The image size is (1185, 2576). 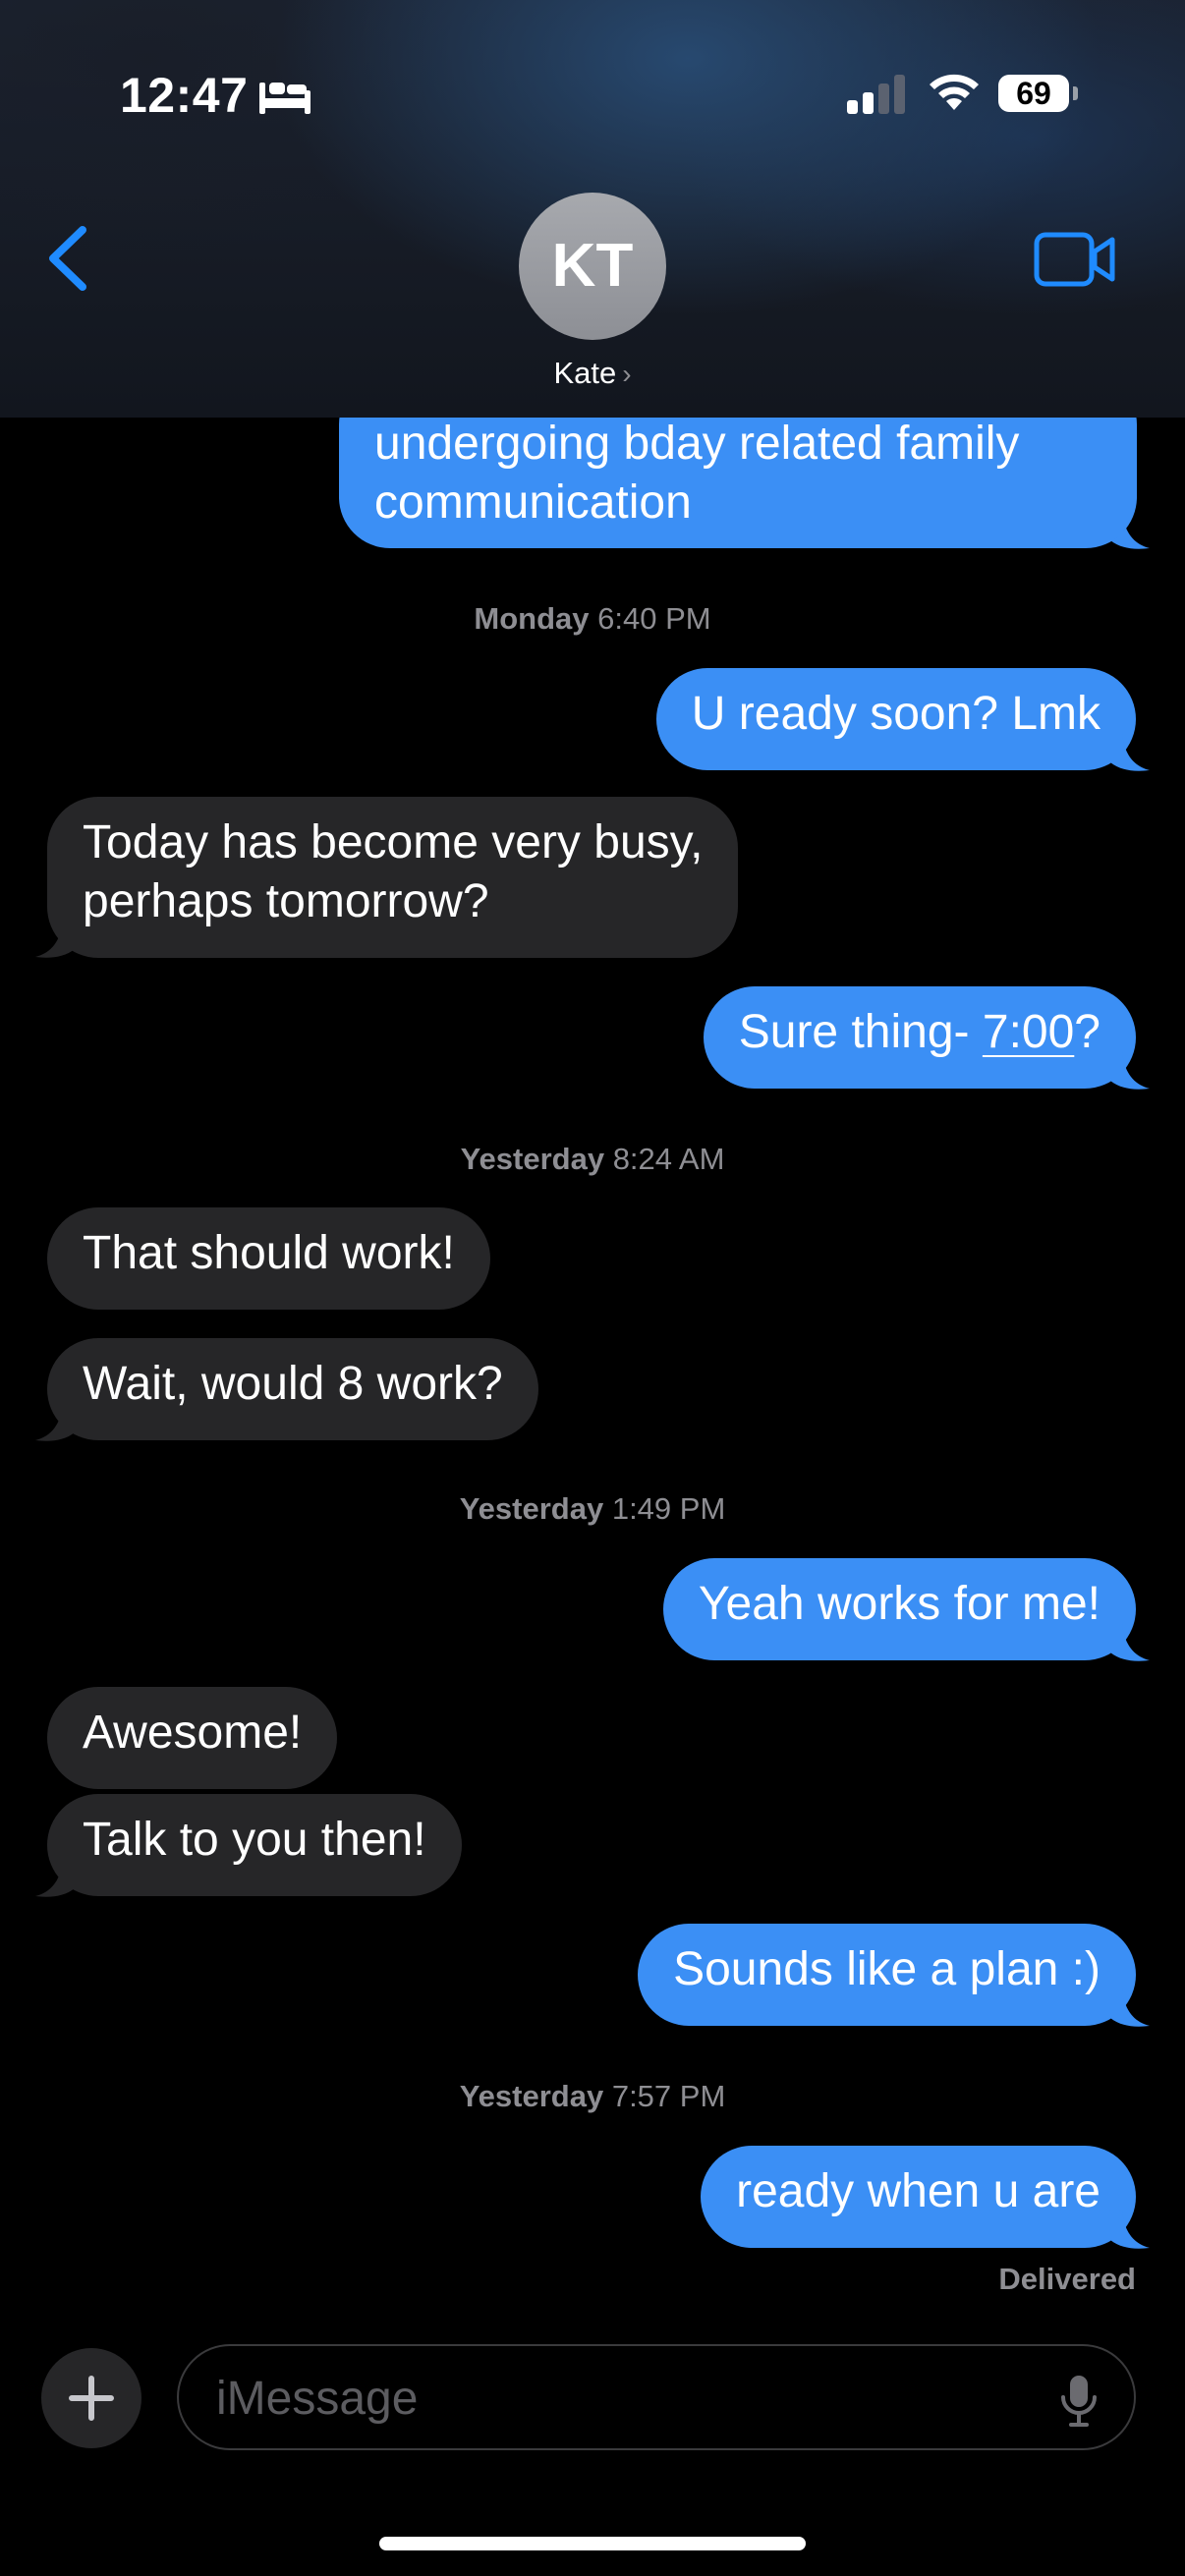 What do you see at coordinates (255, 1840) in the screenshot?
I see `message-text: Talk to you then!` at bounding box center [255, 1840].